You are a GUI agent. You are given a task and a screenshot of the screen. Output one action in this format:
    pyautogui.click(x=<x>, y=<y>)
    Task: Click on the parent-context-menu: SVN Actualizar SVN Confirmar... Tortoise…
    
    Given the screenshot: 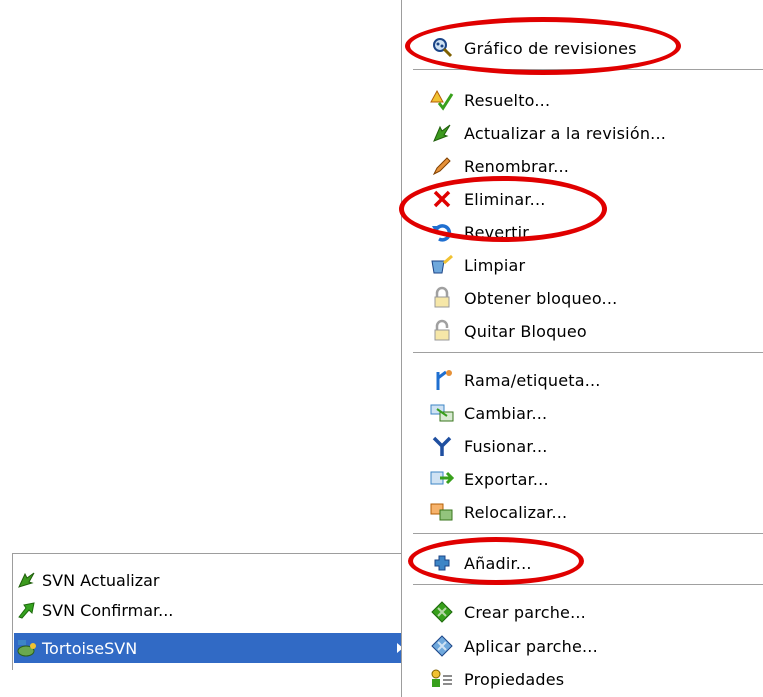 What is the action you would take?
    pyautogui.click(x=206, y=611)
    